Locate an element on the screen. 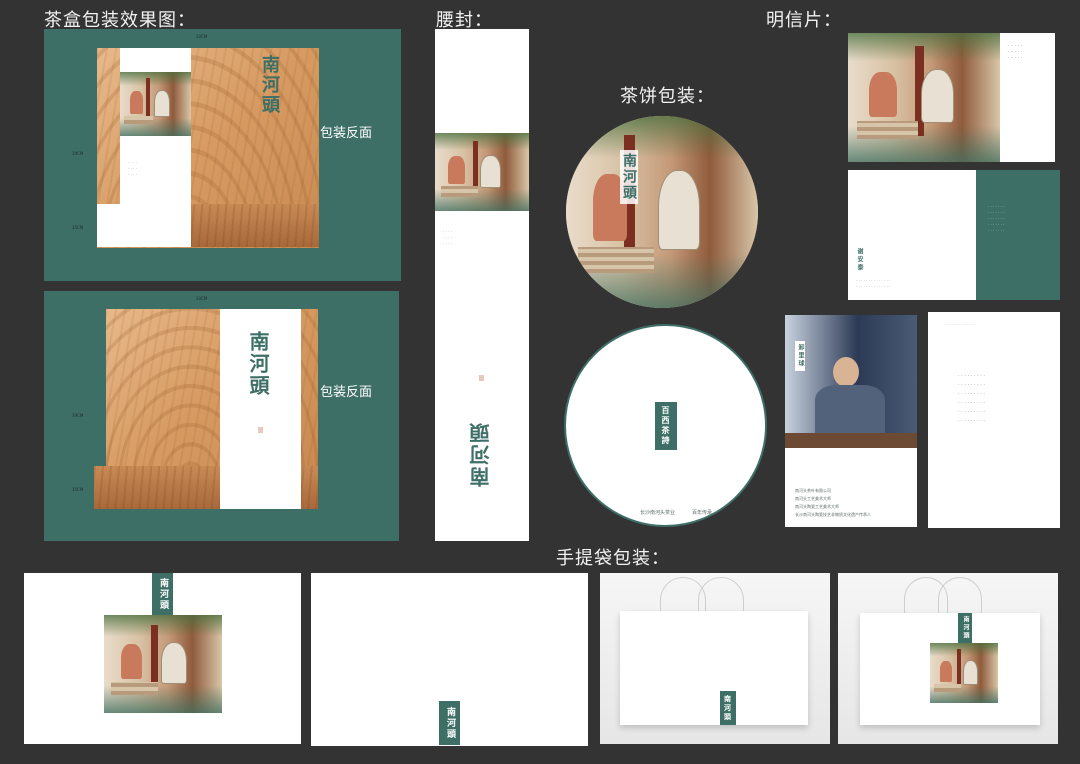 The image size is (1080, 764). handbag-flat-front: 南河頭 is located at coordinates (162, 658).